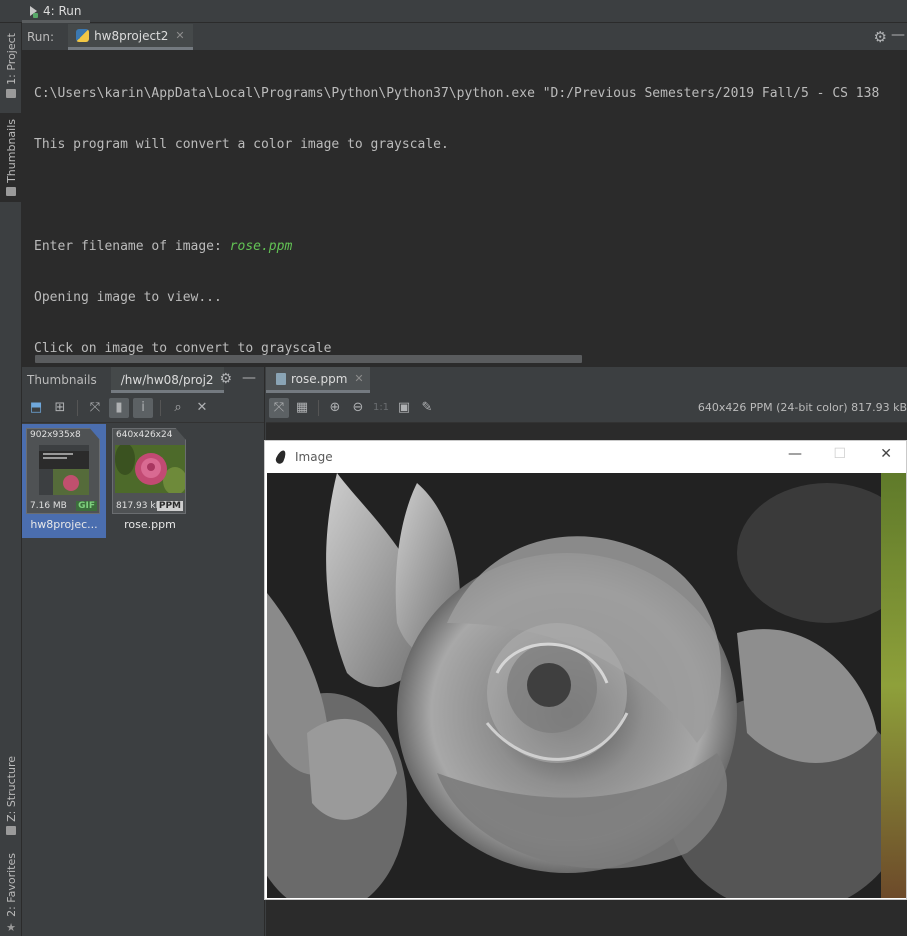  What do you see at coordinates (281, 378) in the screenshot?
I see `image-file-icon` at bounding box center [281, 378].